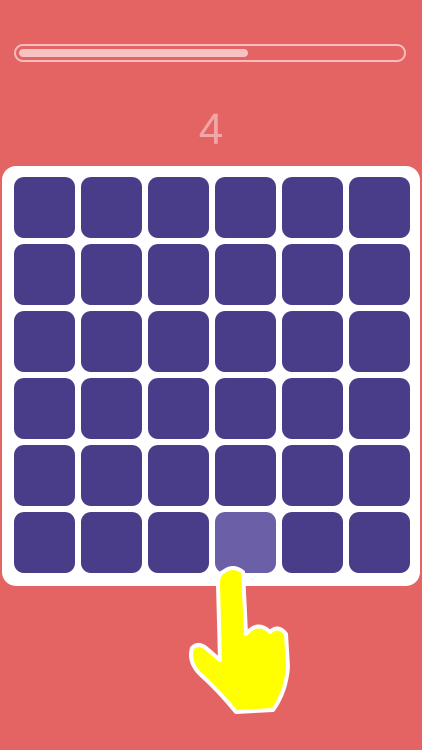  I want to click on timer-progress-bar, so click(210, 53).